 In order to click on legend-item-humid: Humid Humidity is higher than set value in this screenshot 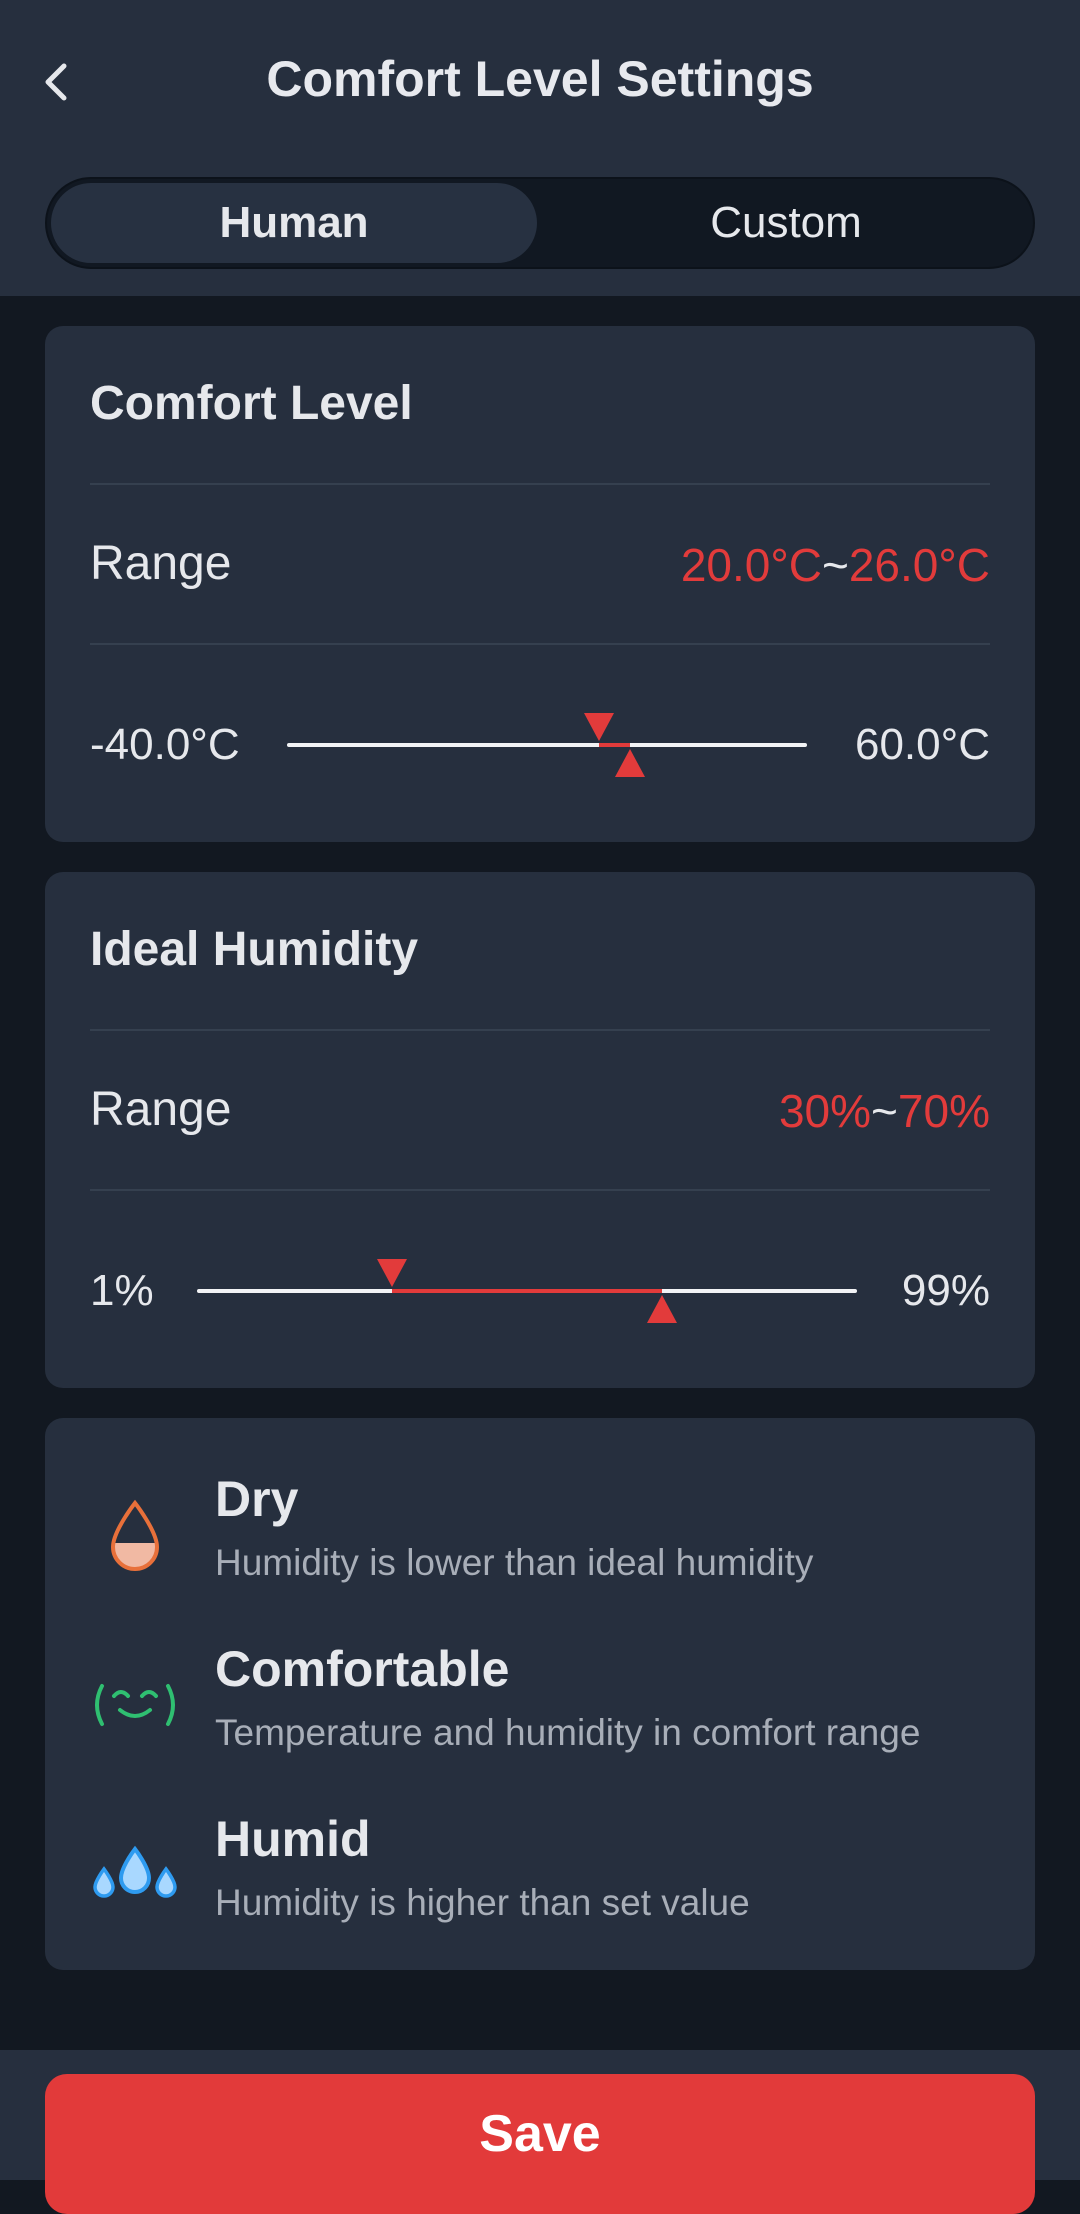, I will do `click(540, 1885)`.